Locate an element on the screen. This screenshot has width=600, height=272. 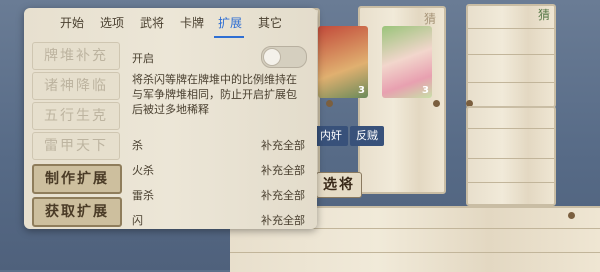
tab-cards: 卡牌 is located at coordinates (192, 23).